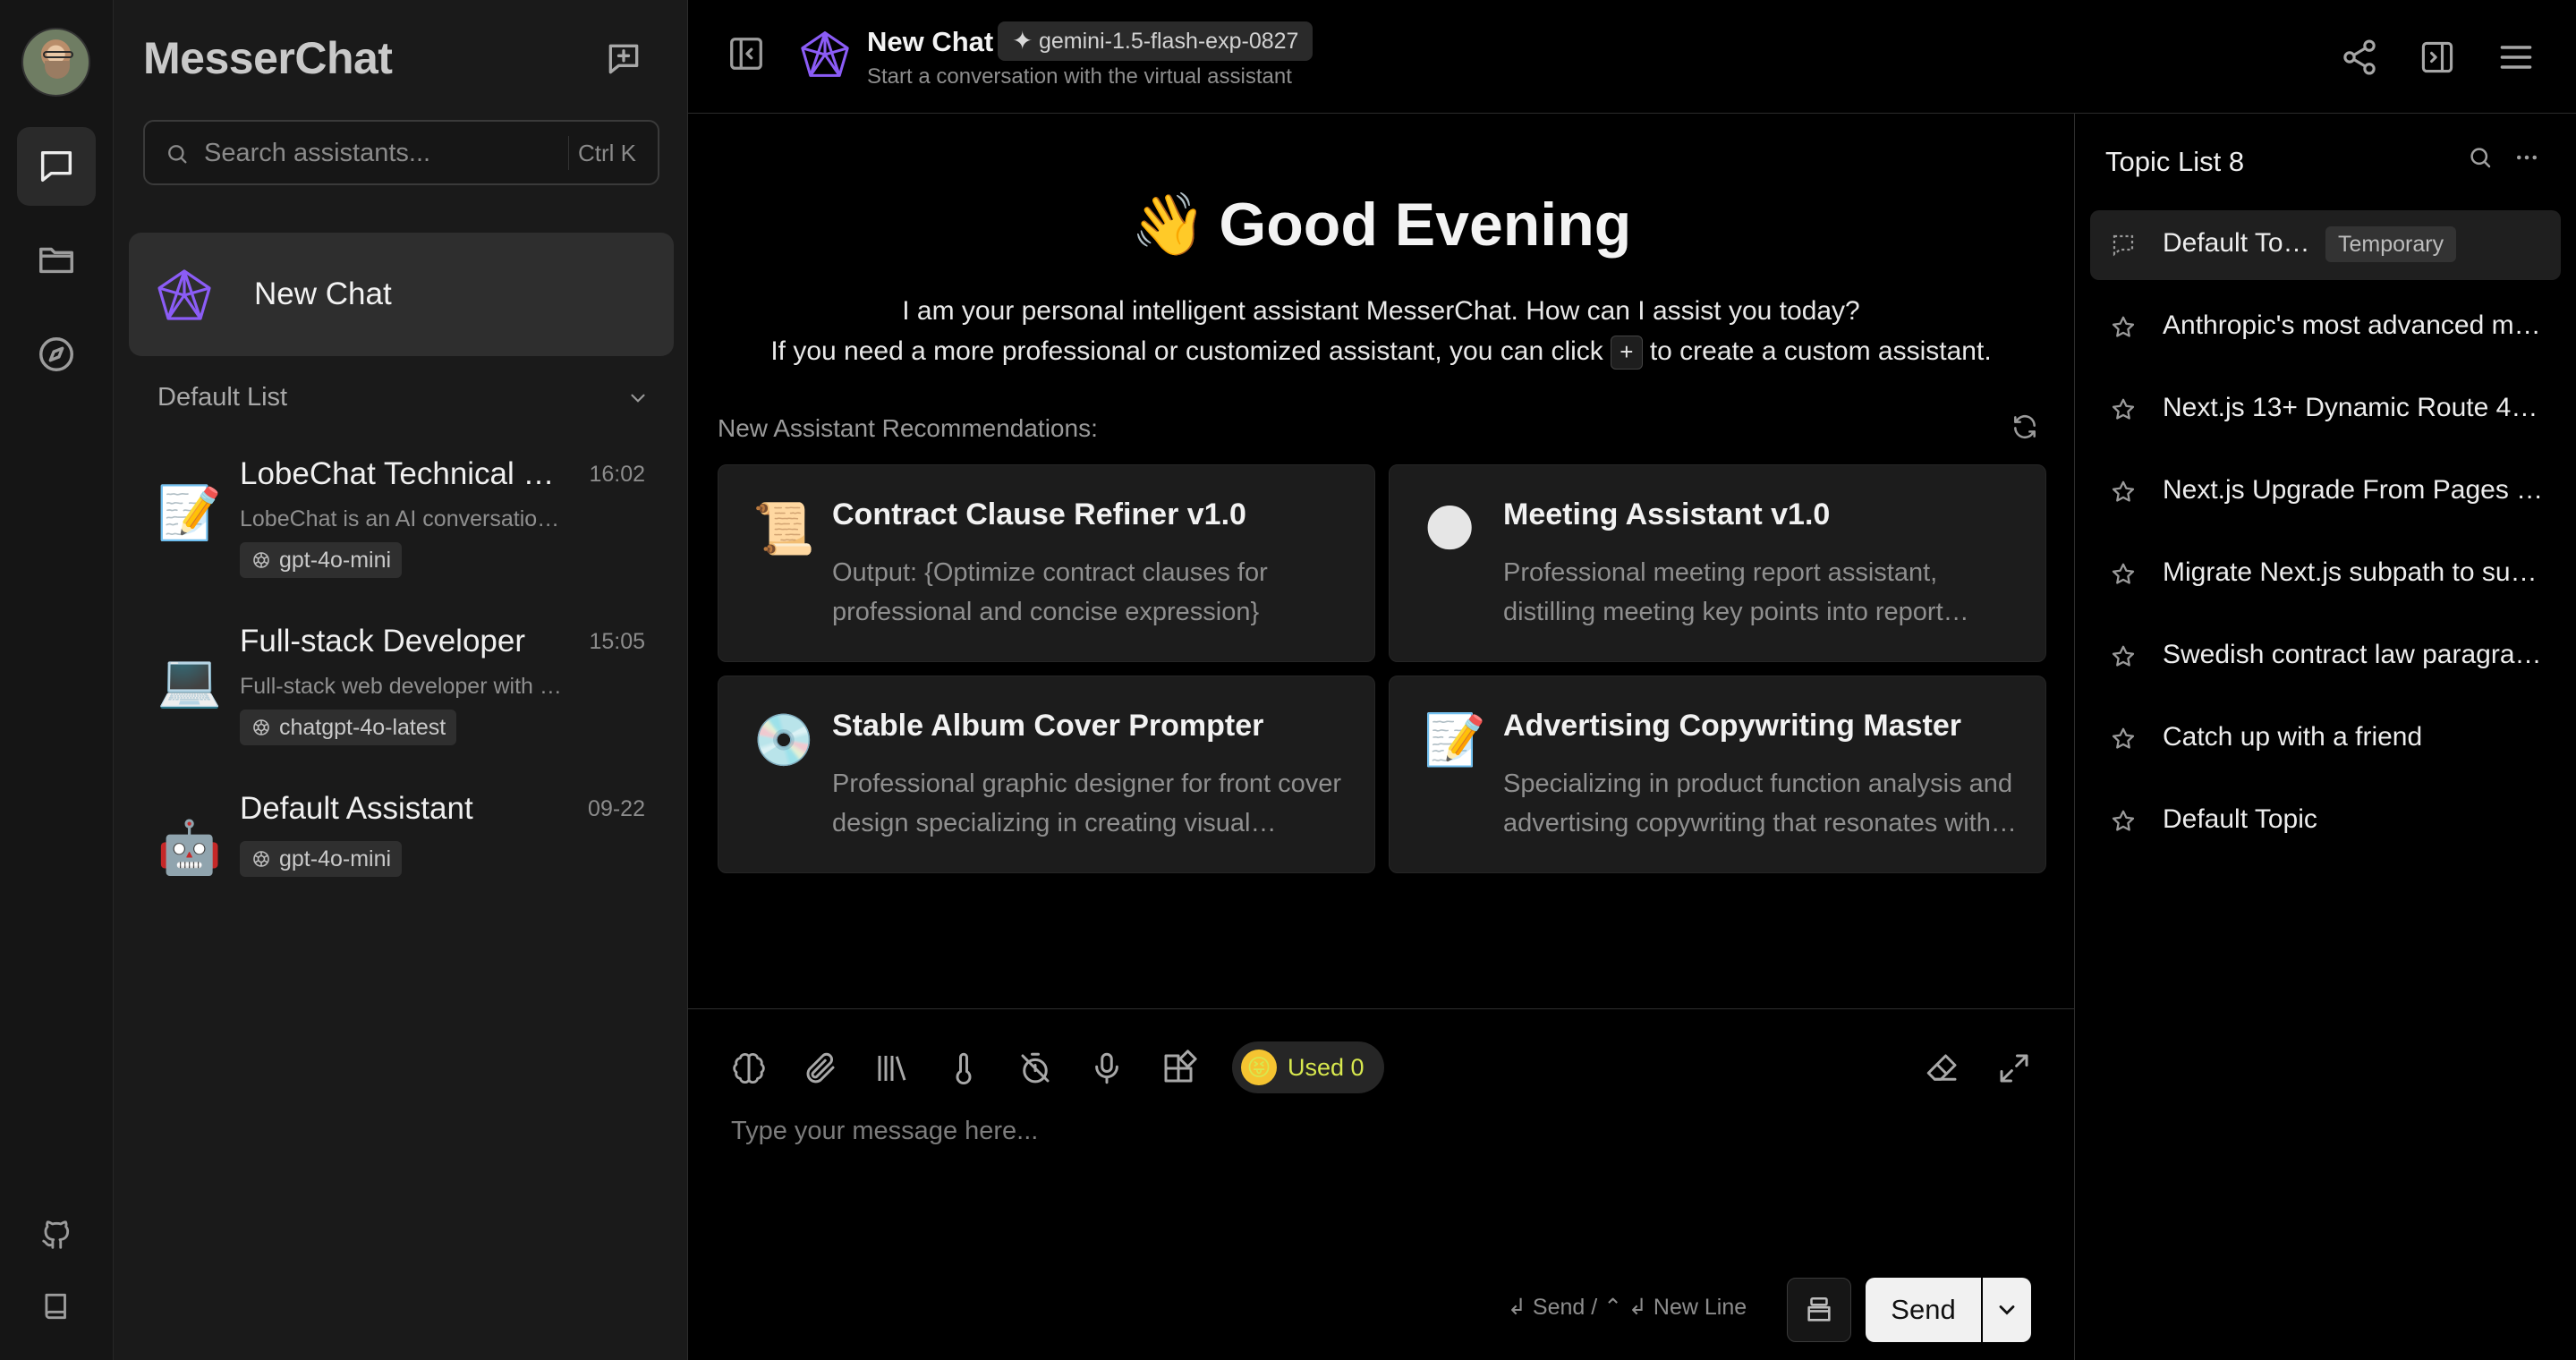  I want to click on topic-item: Default Topic, so click(2325, 821).